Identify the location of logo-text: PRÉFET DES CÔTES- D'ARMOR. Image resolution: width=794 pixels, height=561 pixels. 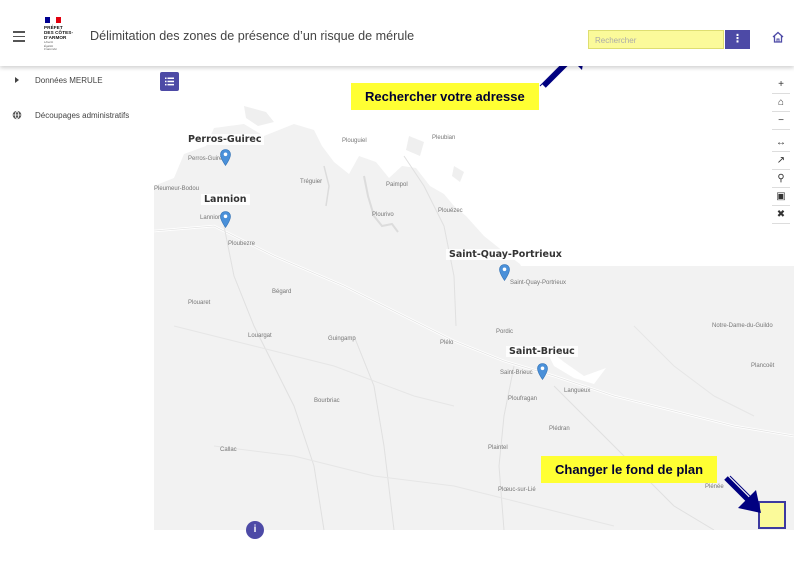
(59, 32).